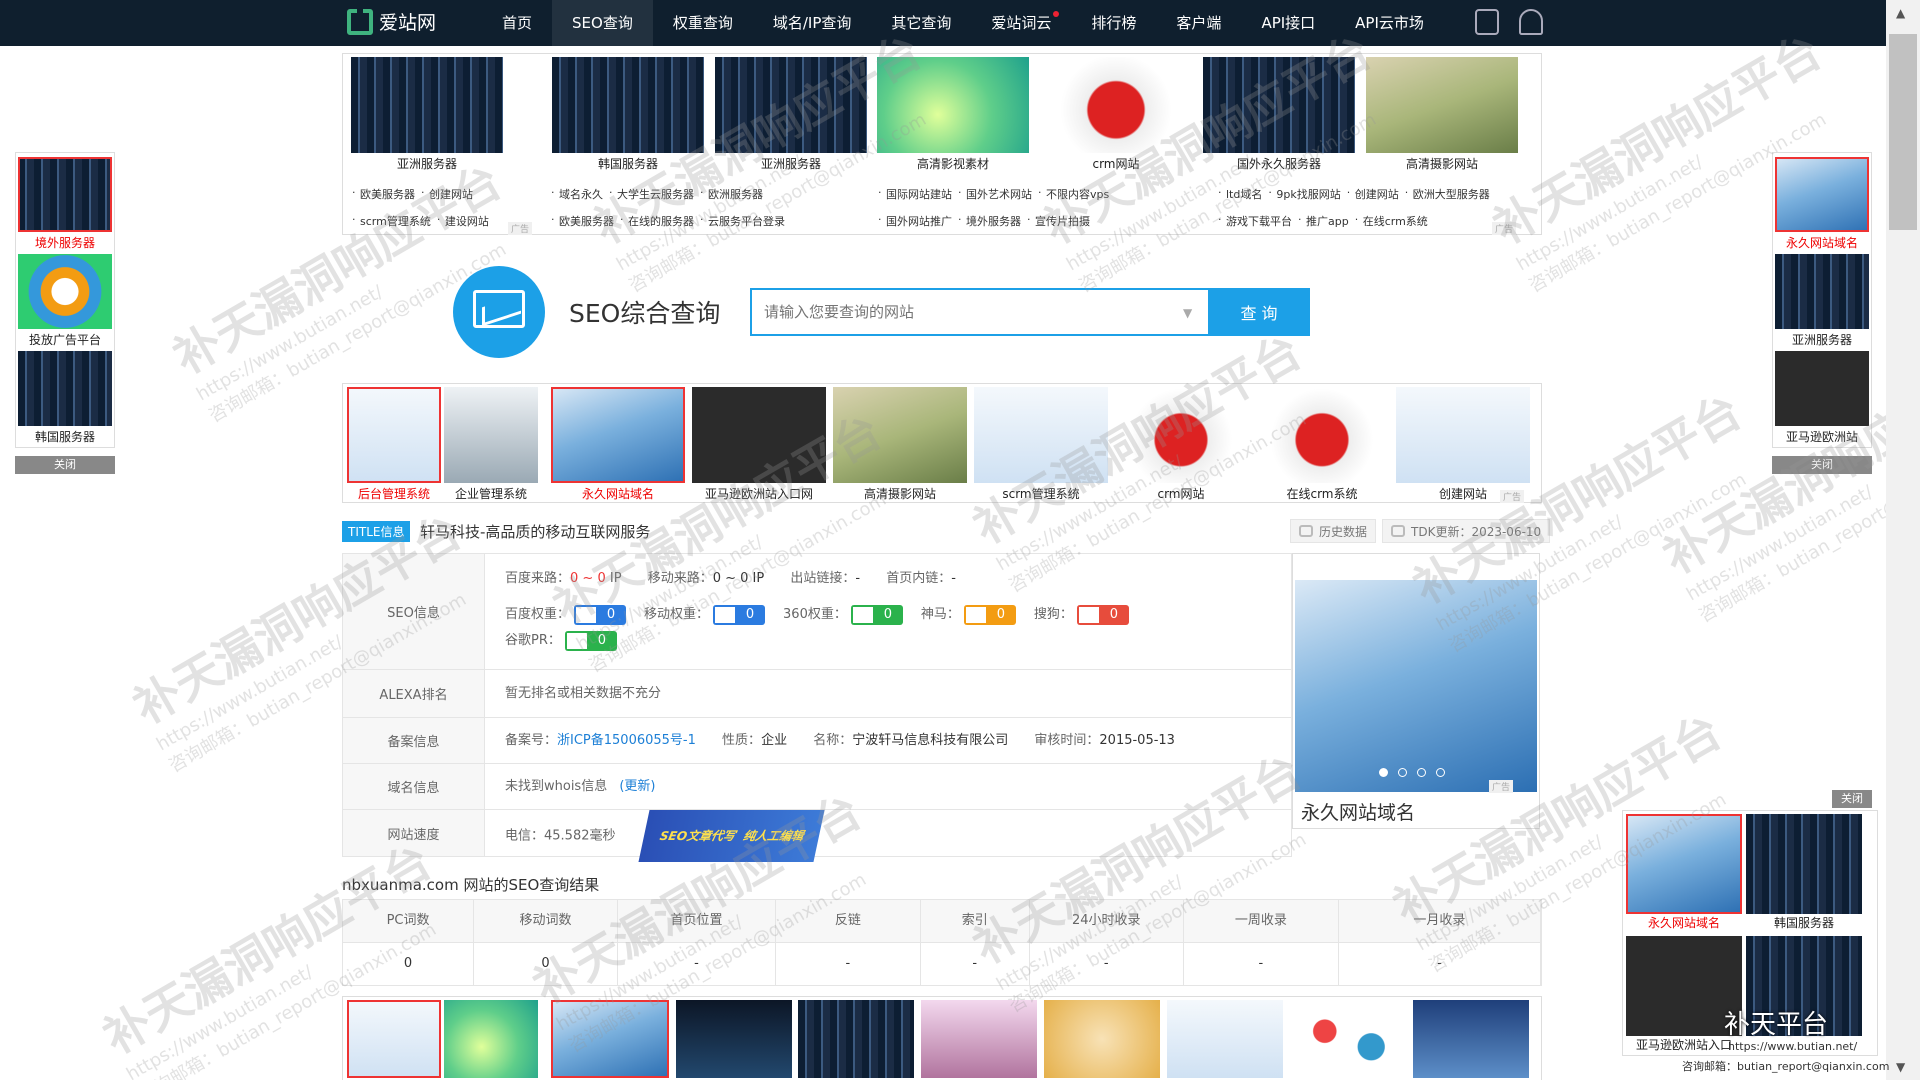 The image size is (1920, 1080). Describe the element at coordinates (1903, 540) in the screenshot. I see `page-scrollbar: ▲ ▼` at that location.